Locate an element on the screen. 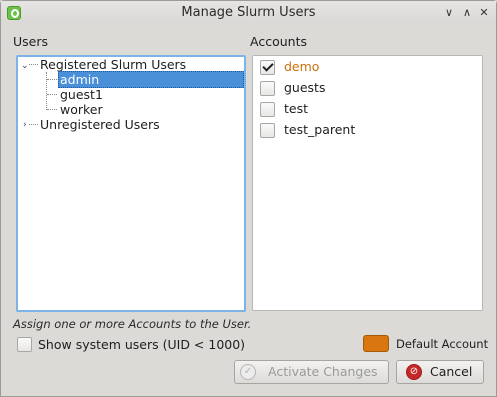 The height and width of the screenshot is (397, 497). account-label: demo is located at coordinates (302, 66).